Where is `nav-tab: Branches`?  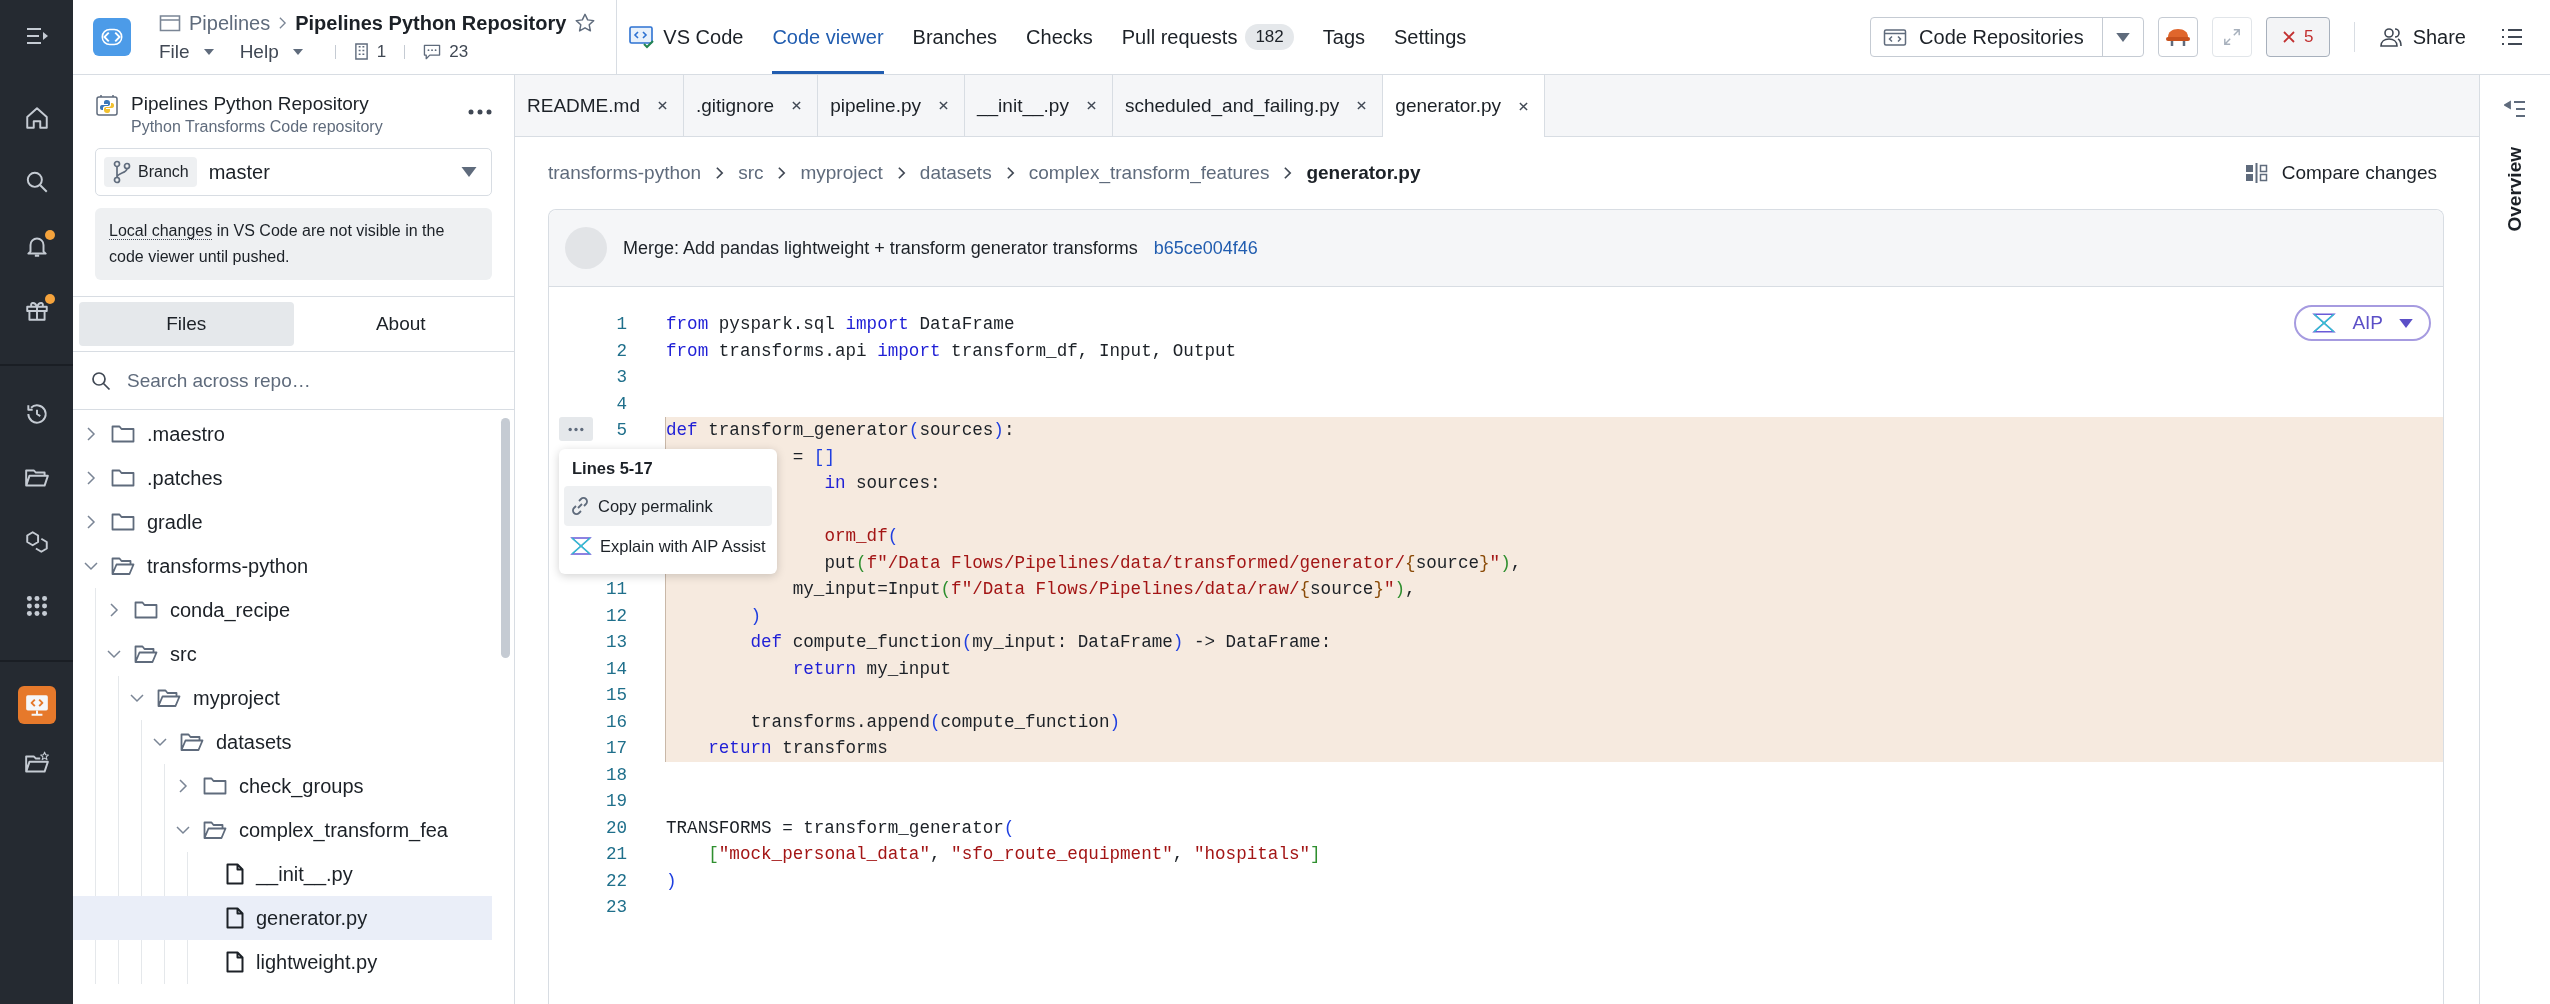
nav-tab: Branches is located at coordinates (955, 37).